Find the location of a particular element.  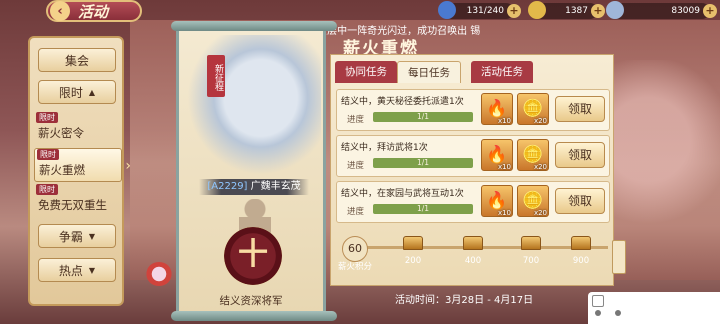

new-journey-tag: 新征程 is located at coordinates (216, 76).